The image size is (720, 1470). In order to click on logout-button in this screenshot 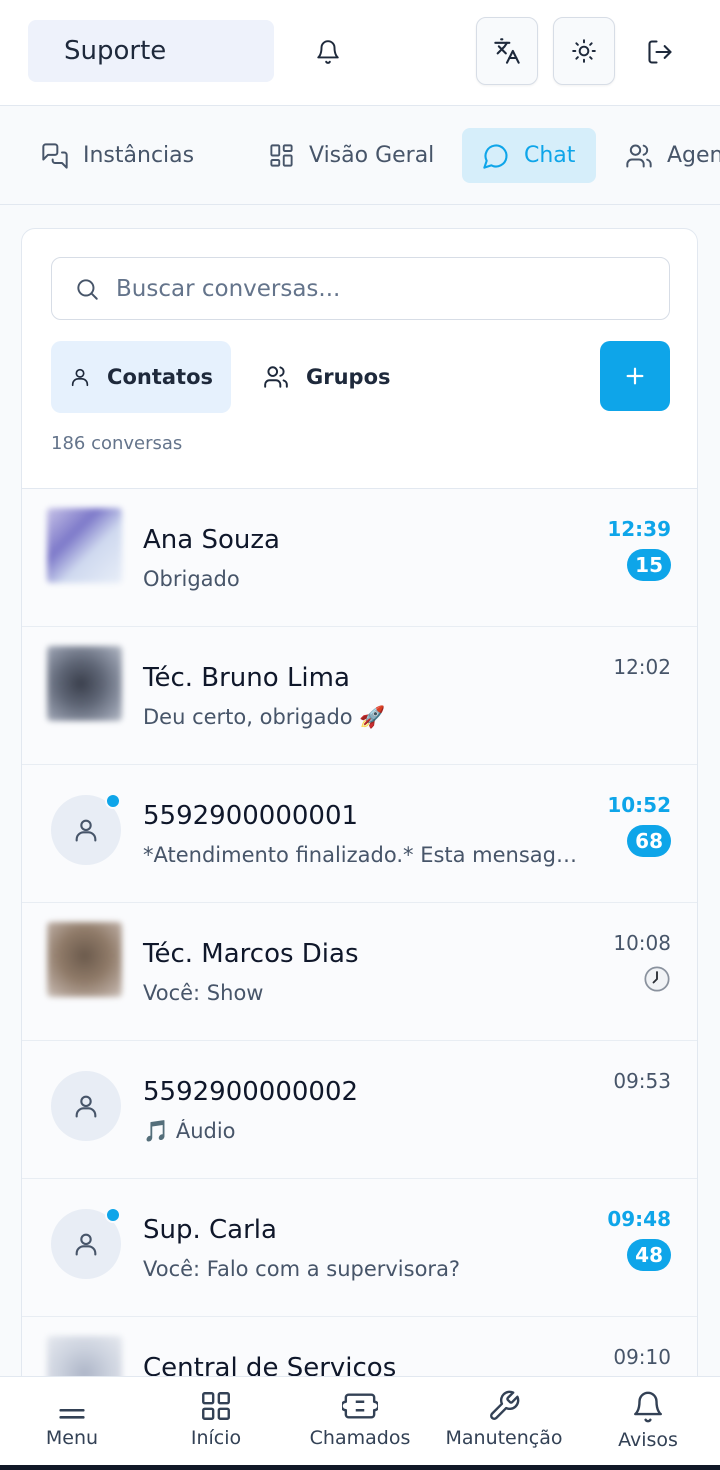, I will do `click(660, 52)`.